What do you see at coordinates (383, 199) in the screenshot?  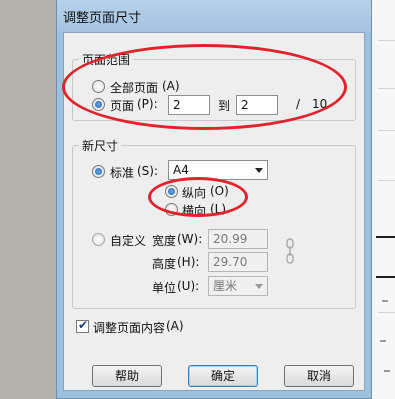 I see `background-document` at bounding box center [383, 199].